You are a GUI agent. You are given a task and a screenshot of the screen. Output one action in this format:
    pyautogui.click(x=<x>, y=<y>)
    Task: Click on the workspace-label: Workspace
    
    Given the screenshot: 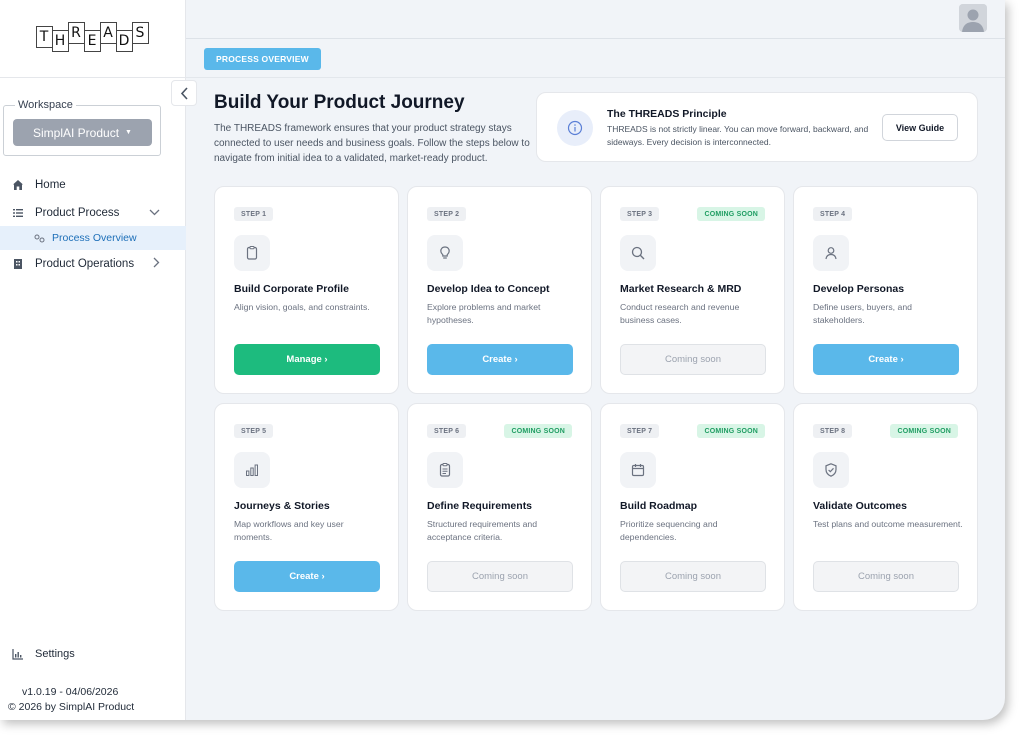 What is the action you would take?
    pyautogui.click(x=45, y=105)
    